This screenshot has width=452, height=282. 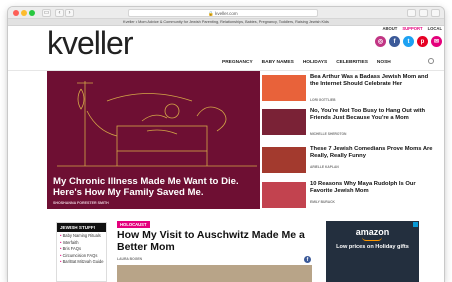 I want to click on feature-image, so click(x=214, y=273).